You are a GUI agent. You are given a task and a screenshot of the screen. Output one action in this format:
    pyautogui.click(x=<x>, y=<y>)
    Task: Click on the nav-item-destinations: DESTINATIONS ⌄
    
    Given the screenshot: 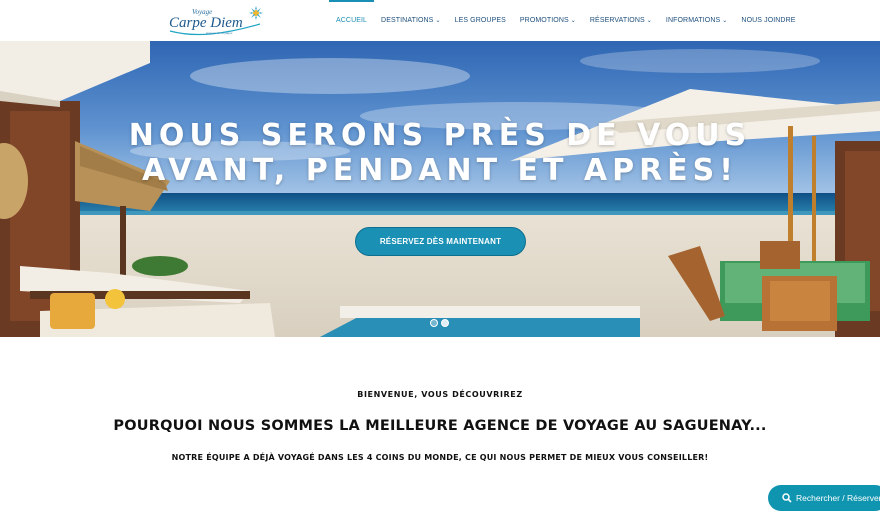 What is the action you would take?
    pyautogui.click(x=411, y=20)
    